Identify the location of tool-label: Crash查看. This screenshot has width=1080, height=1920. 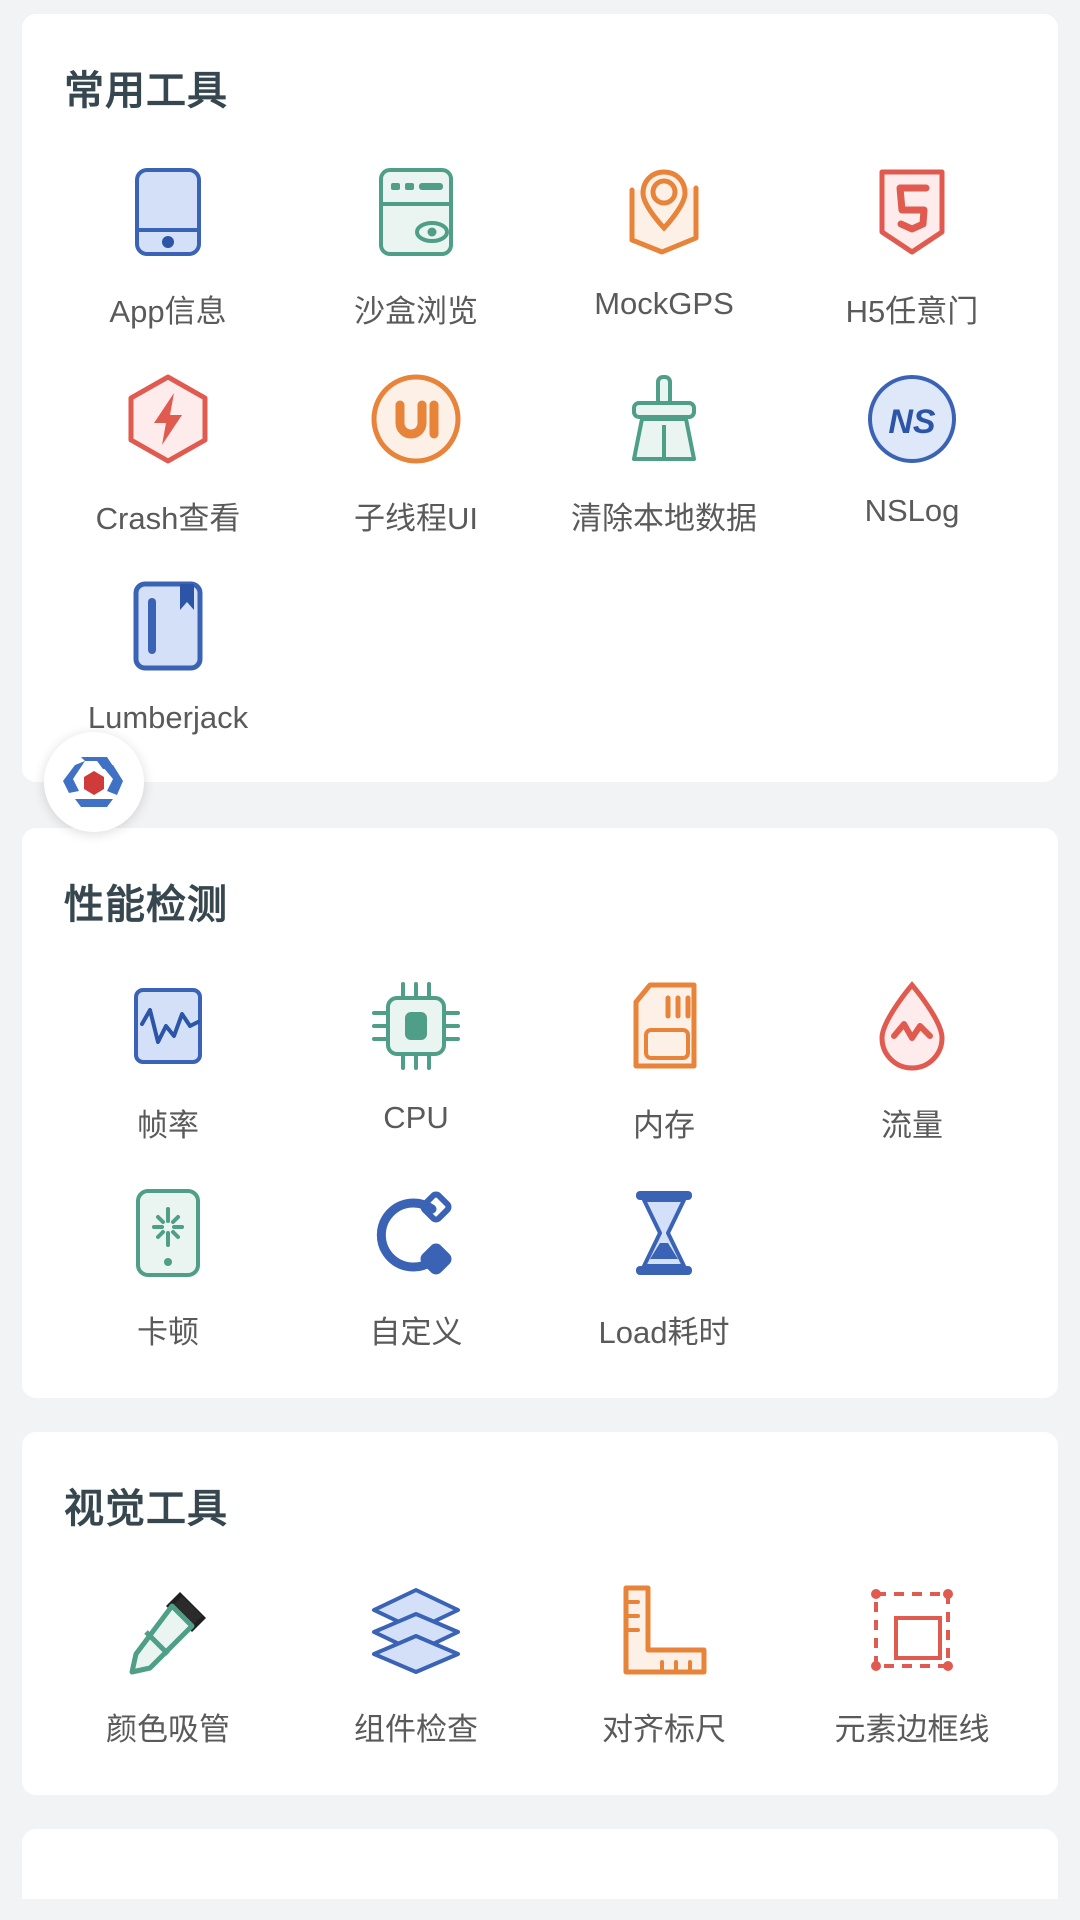
(168, 518).